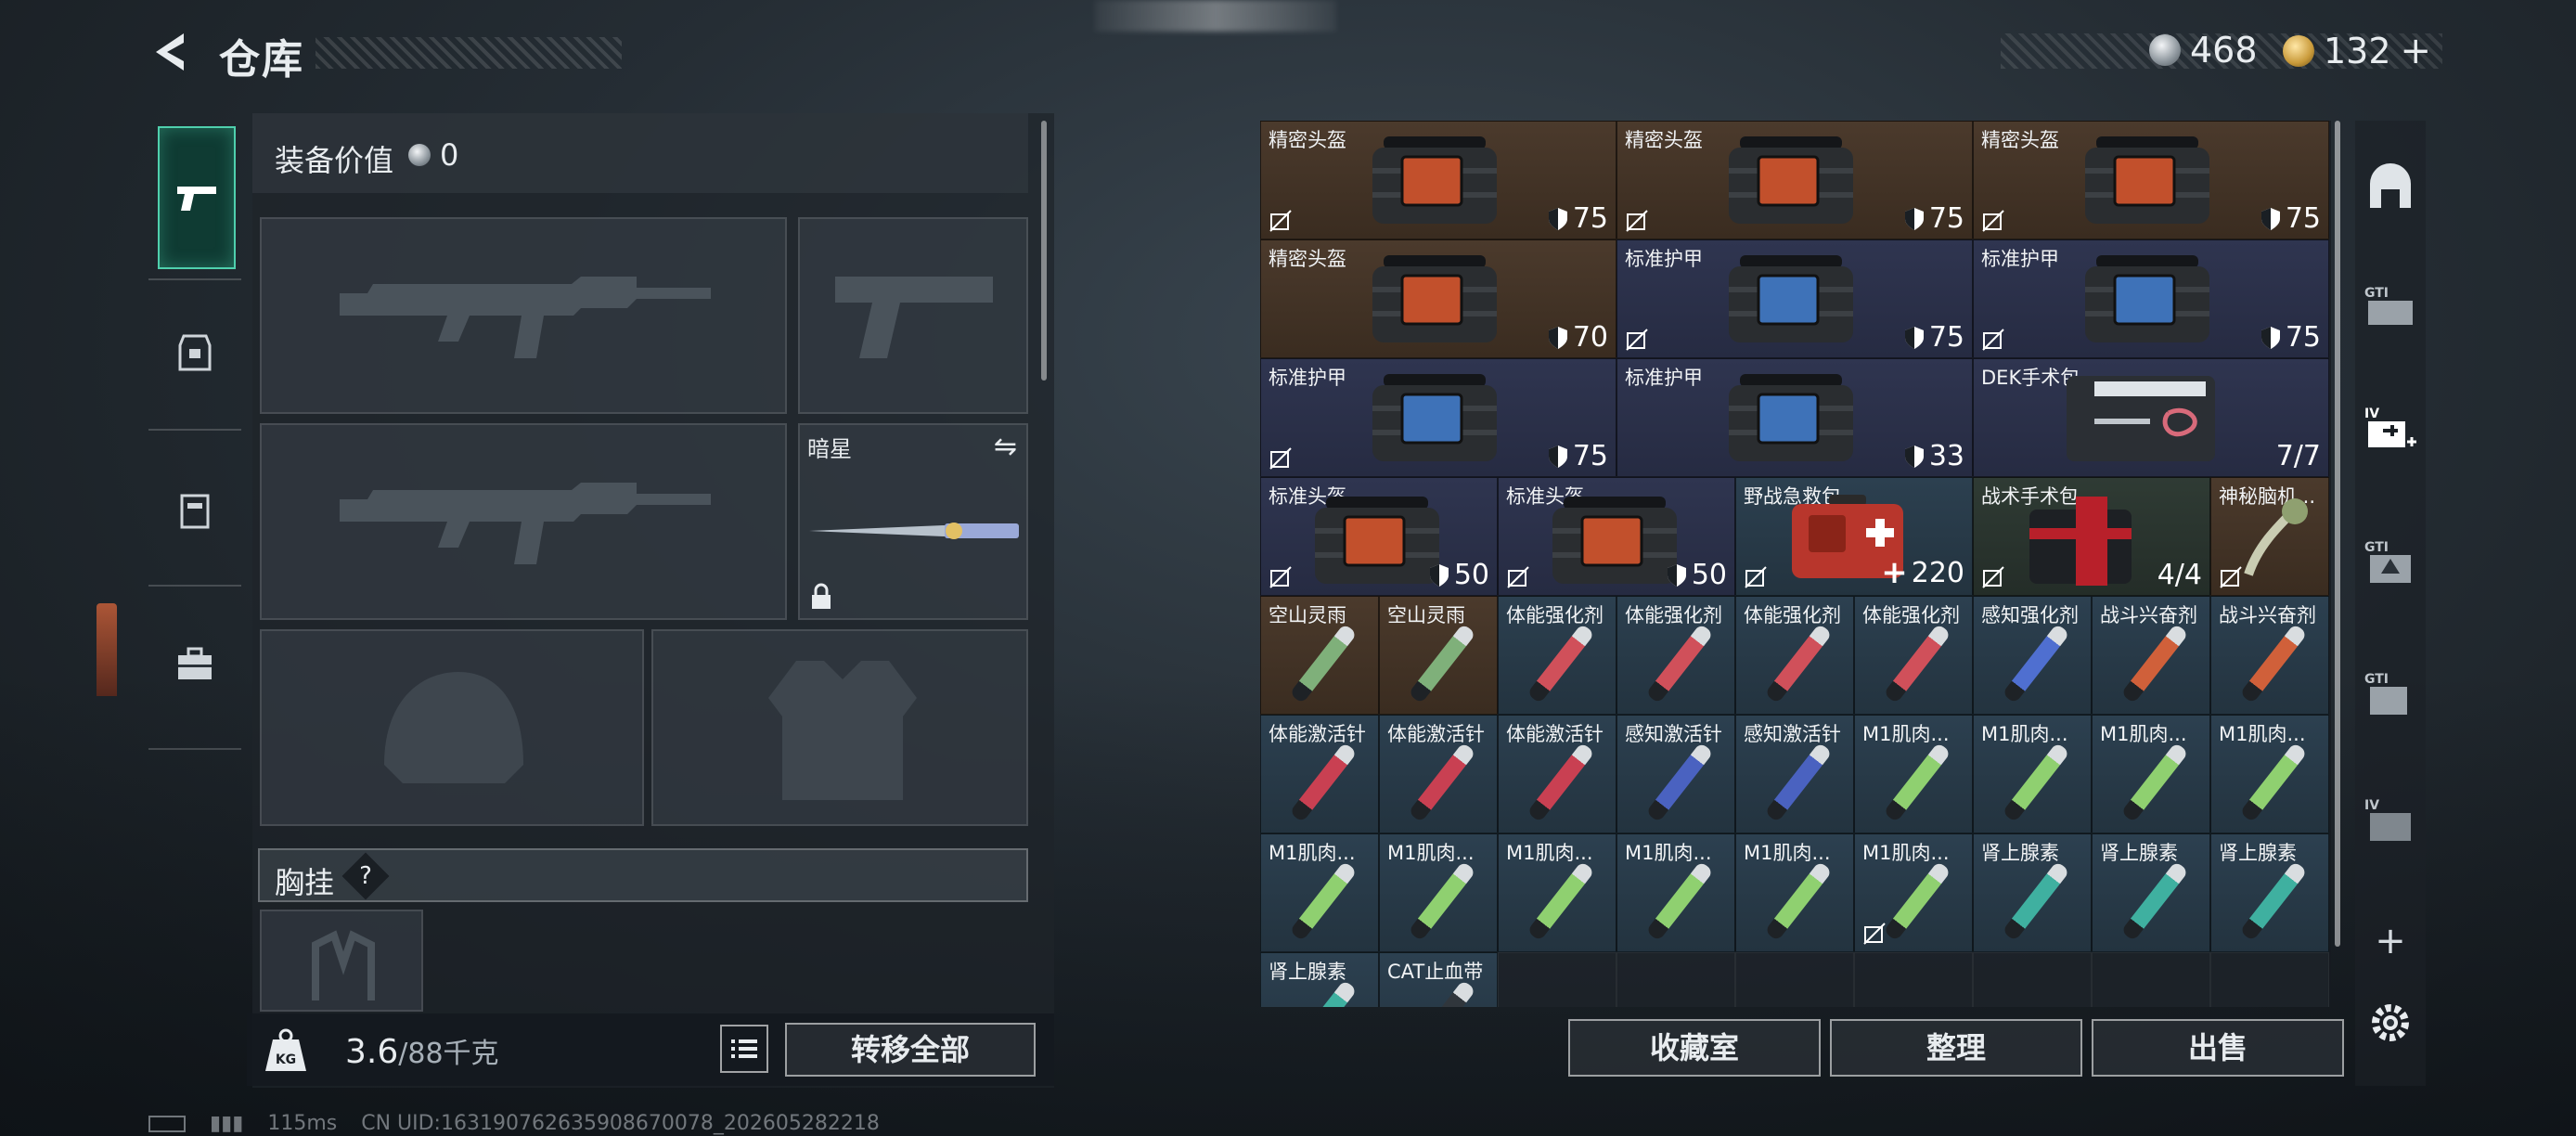 This screenshot has width=2576, height=1136. Describe the element at coordinates (913, 521) in the screenshot. I see `melee-slot: 暗星 ⇋` at that location.